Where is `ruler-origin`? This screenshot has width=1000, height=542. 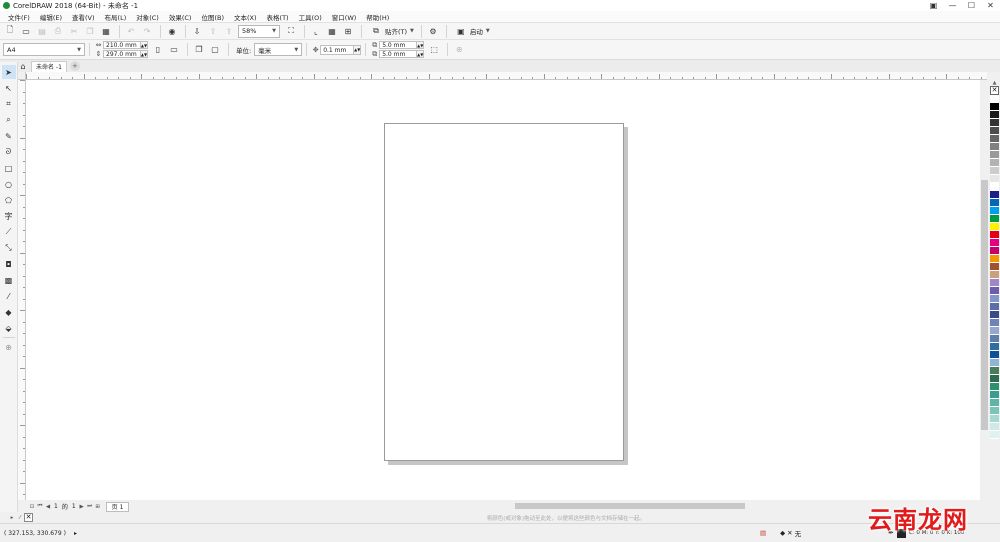
ruler-origin is located at coordinates (22, 76).